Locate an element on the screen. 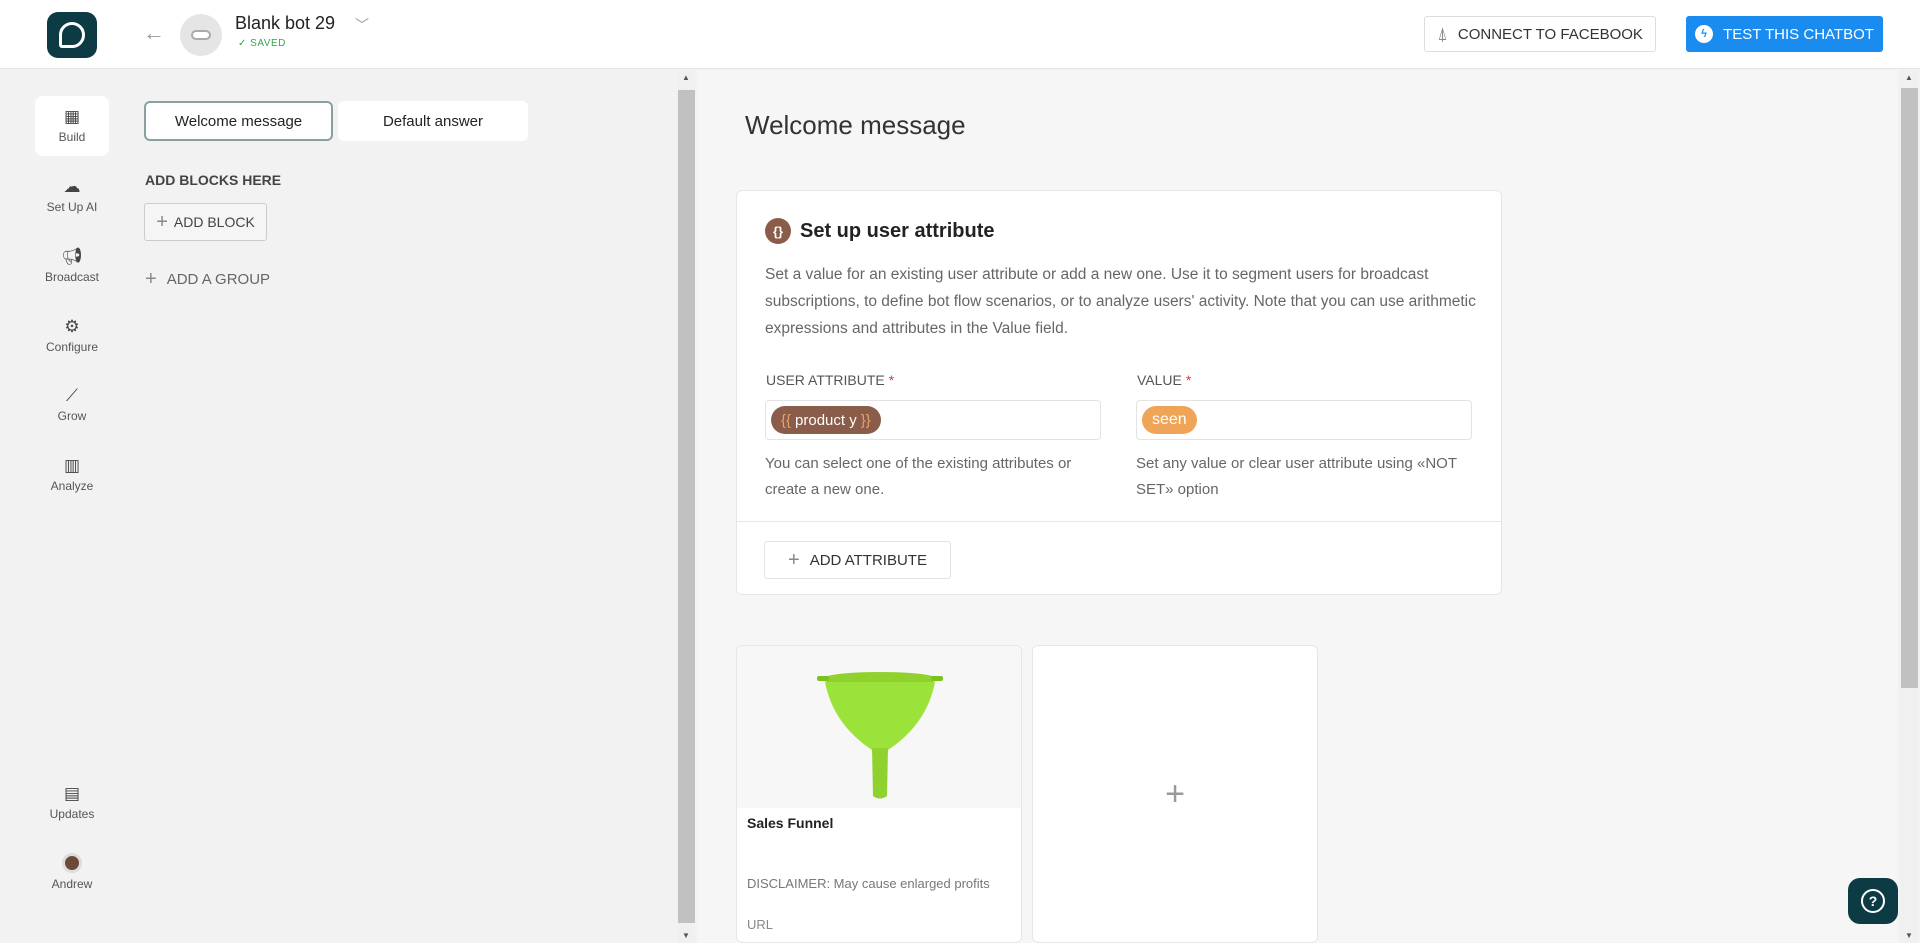  nav-broadcast-label: Broadcast is located at coordinates (72, 277).